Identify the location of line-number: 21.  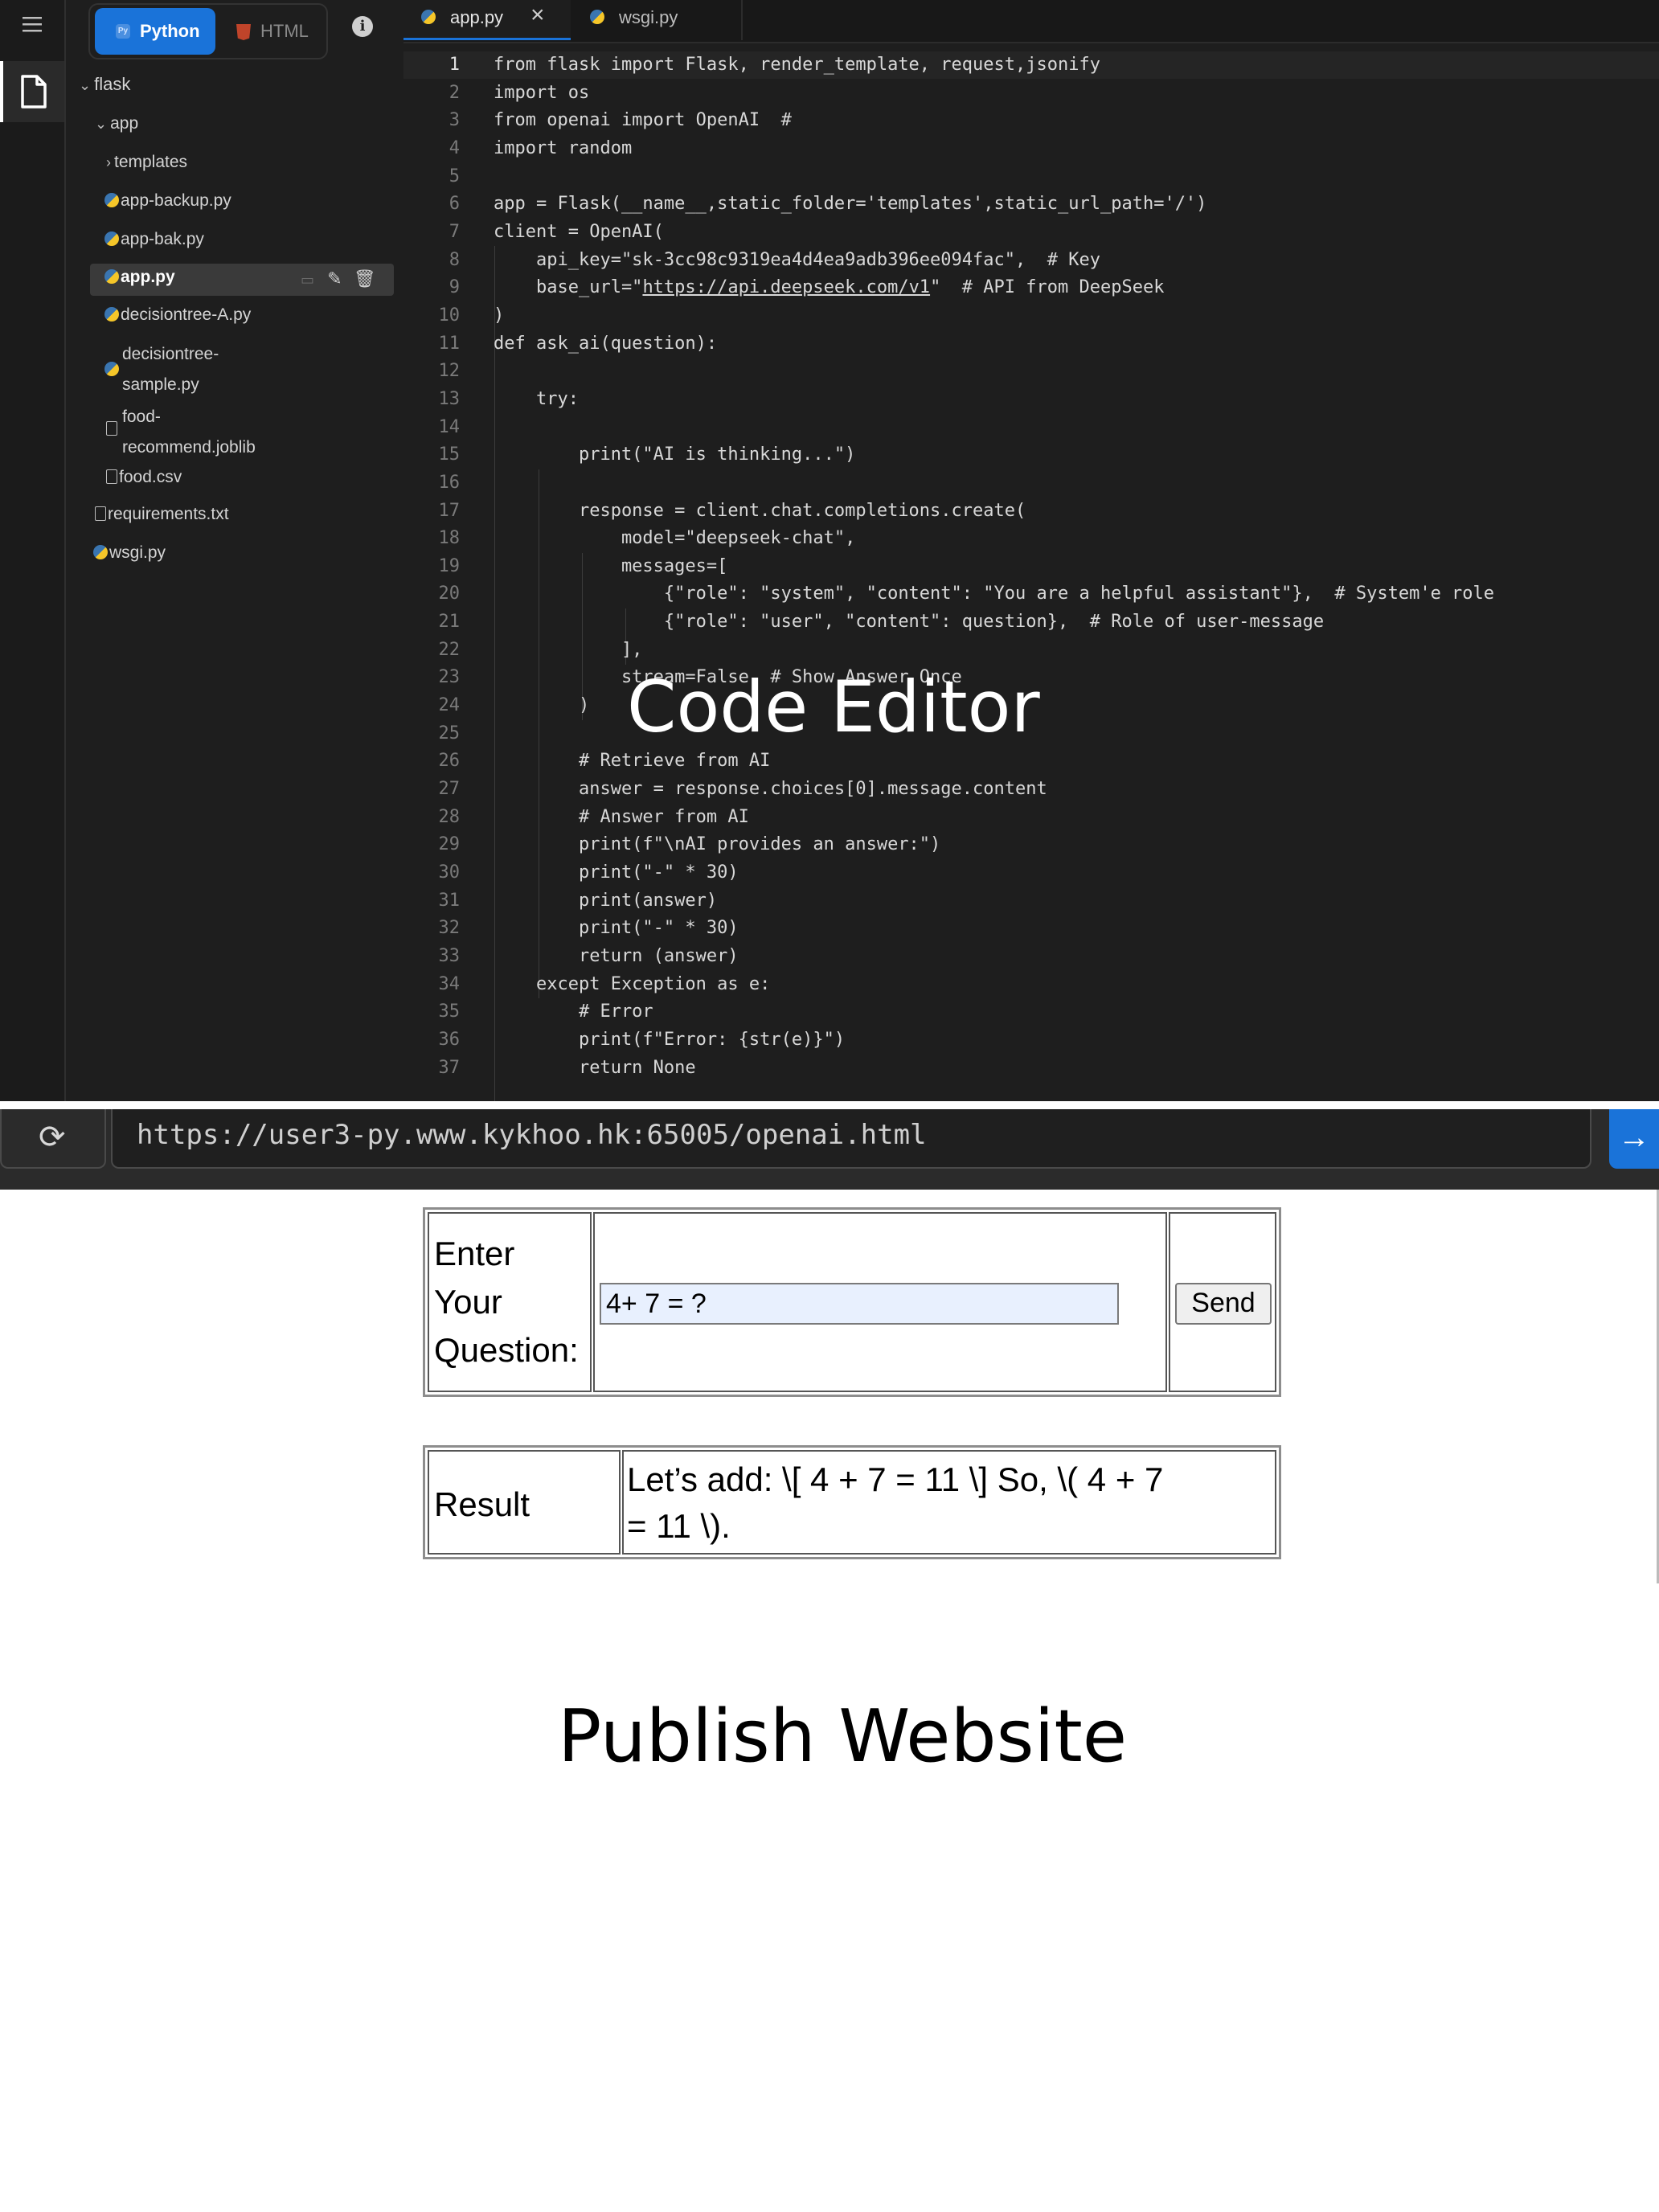
(449, 622).